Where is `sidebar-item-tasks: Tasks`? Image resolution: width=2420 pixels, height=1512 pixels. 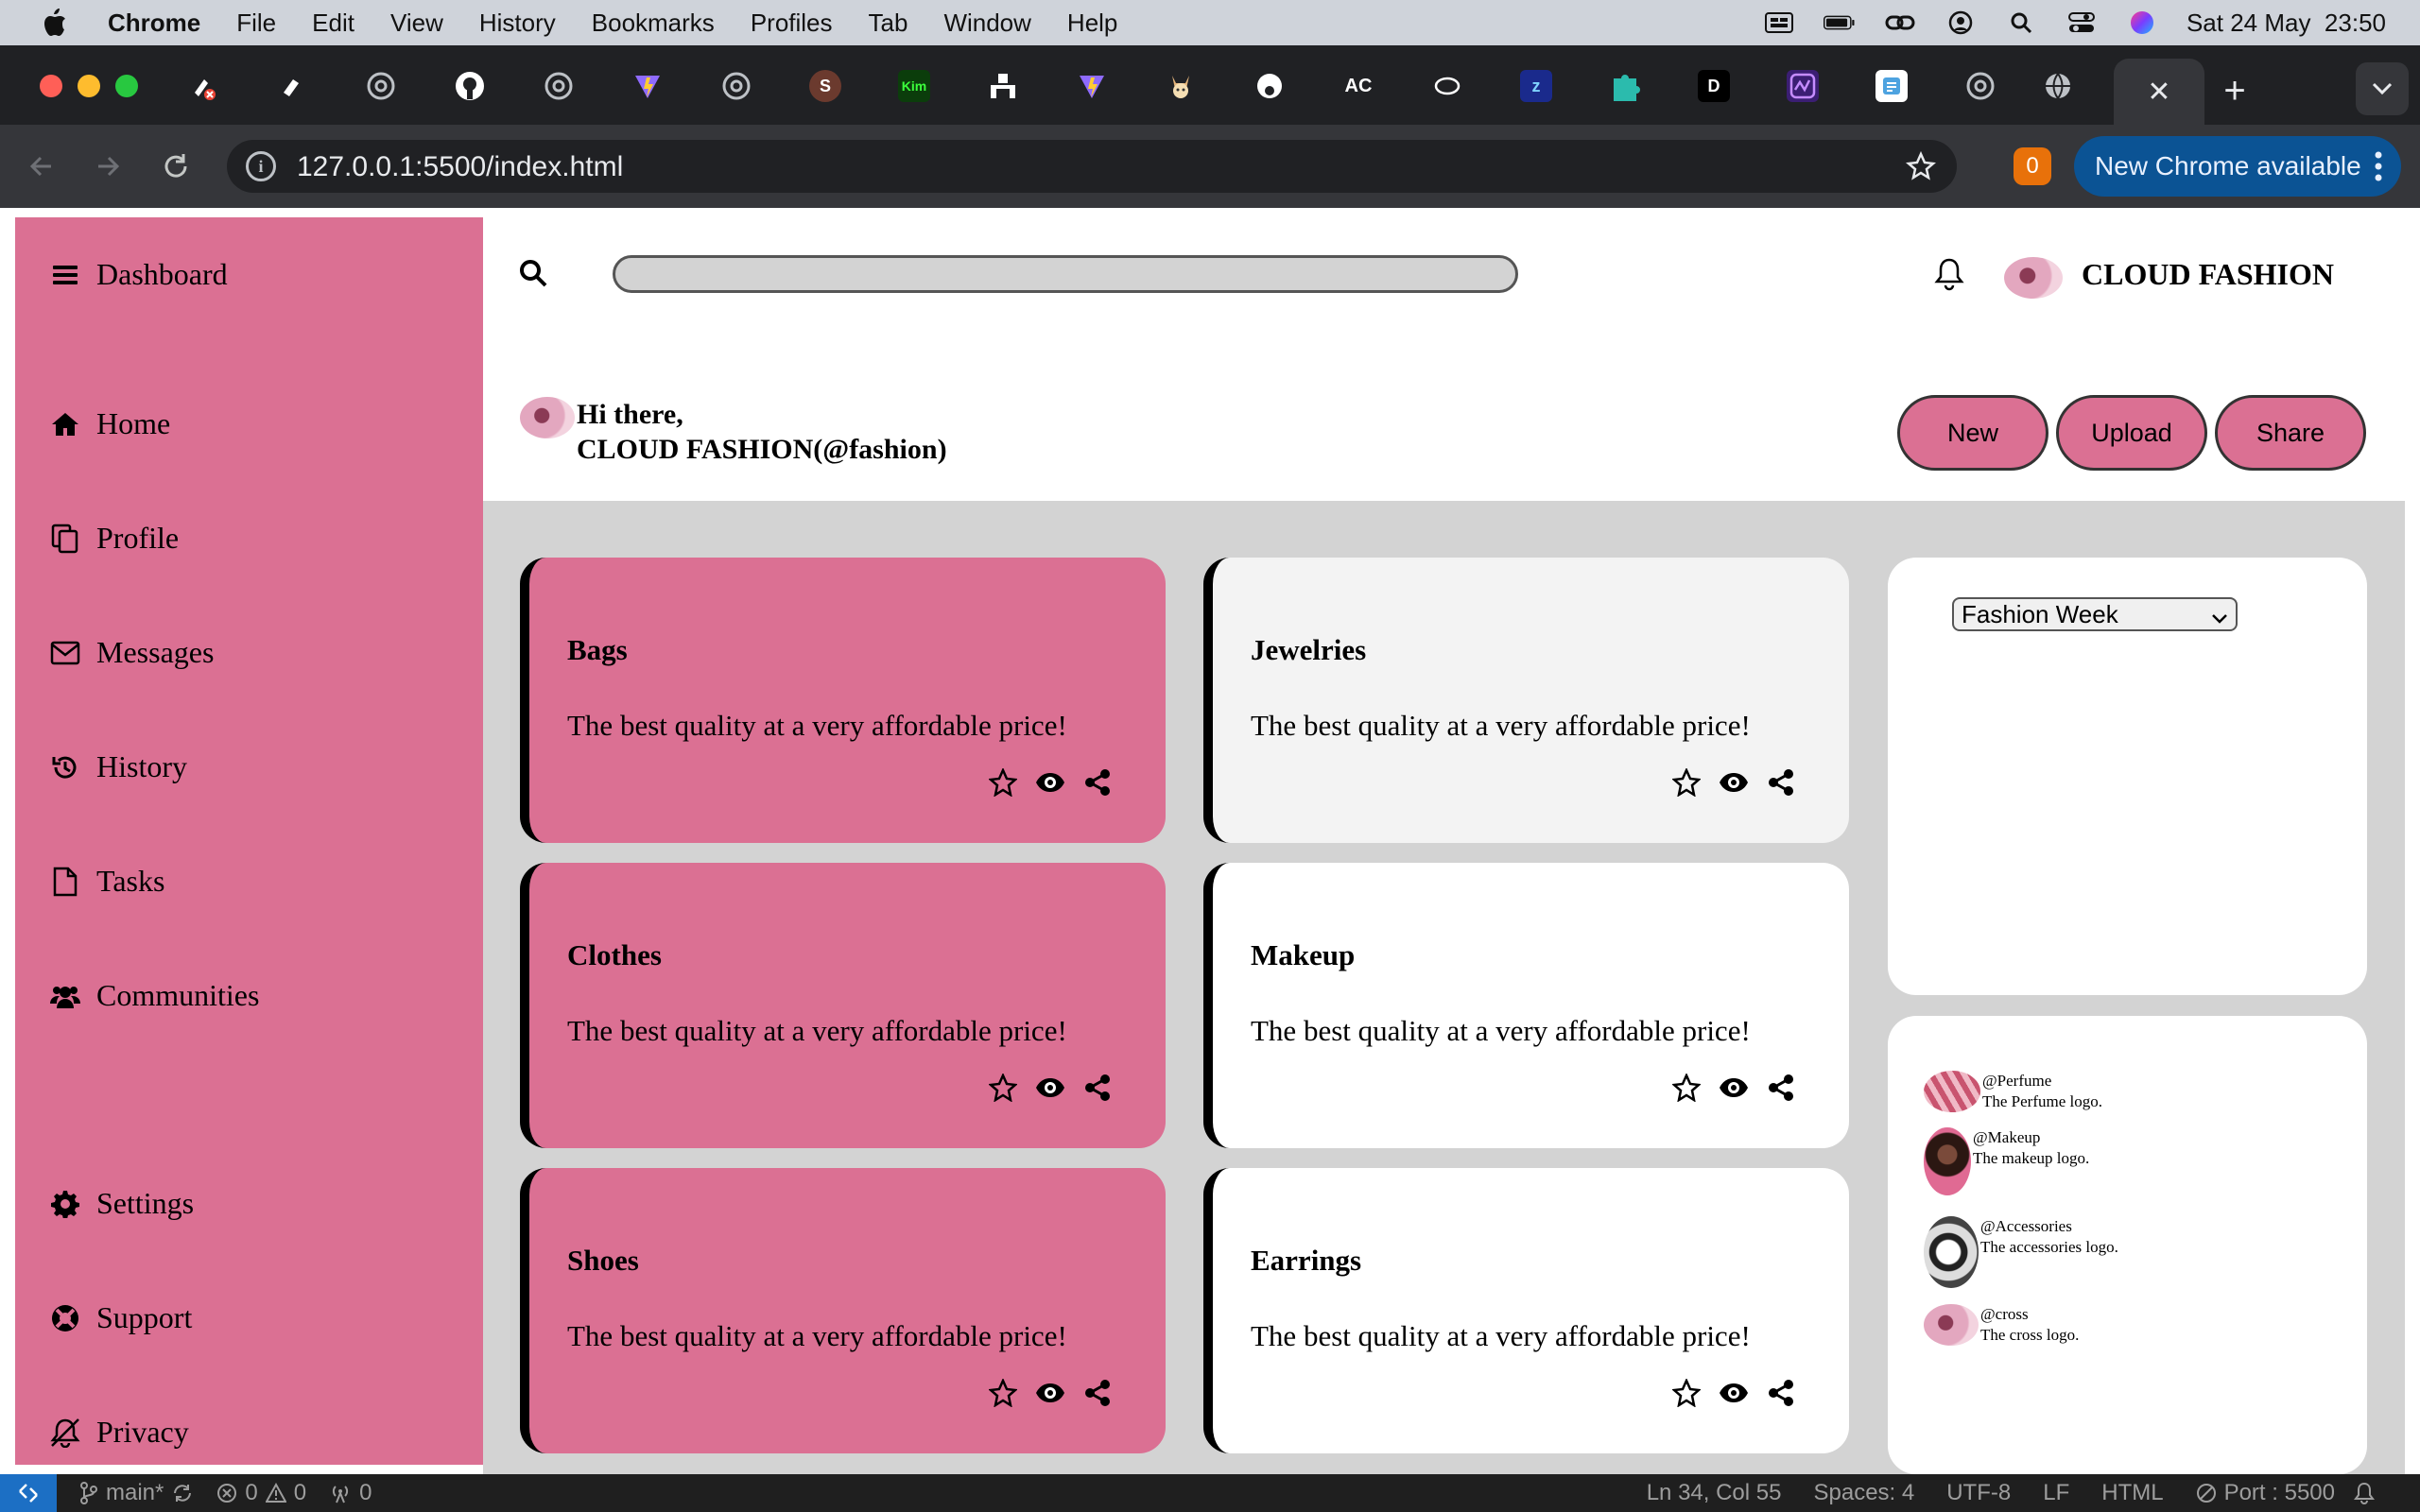 sidebar-item-tasks: Tasks is located at coordinates (107, 881).